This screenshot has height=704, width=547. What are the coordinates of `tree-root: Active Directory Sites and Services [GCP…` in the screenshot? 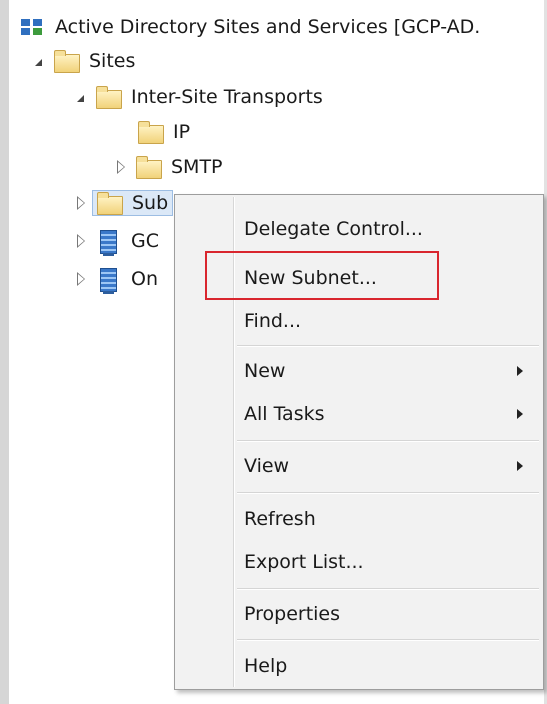 It's located at (250, 27).